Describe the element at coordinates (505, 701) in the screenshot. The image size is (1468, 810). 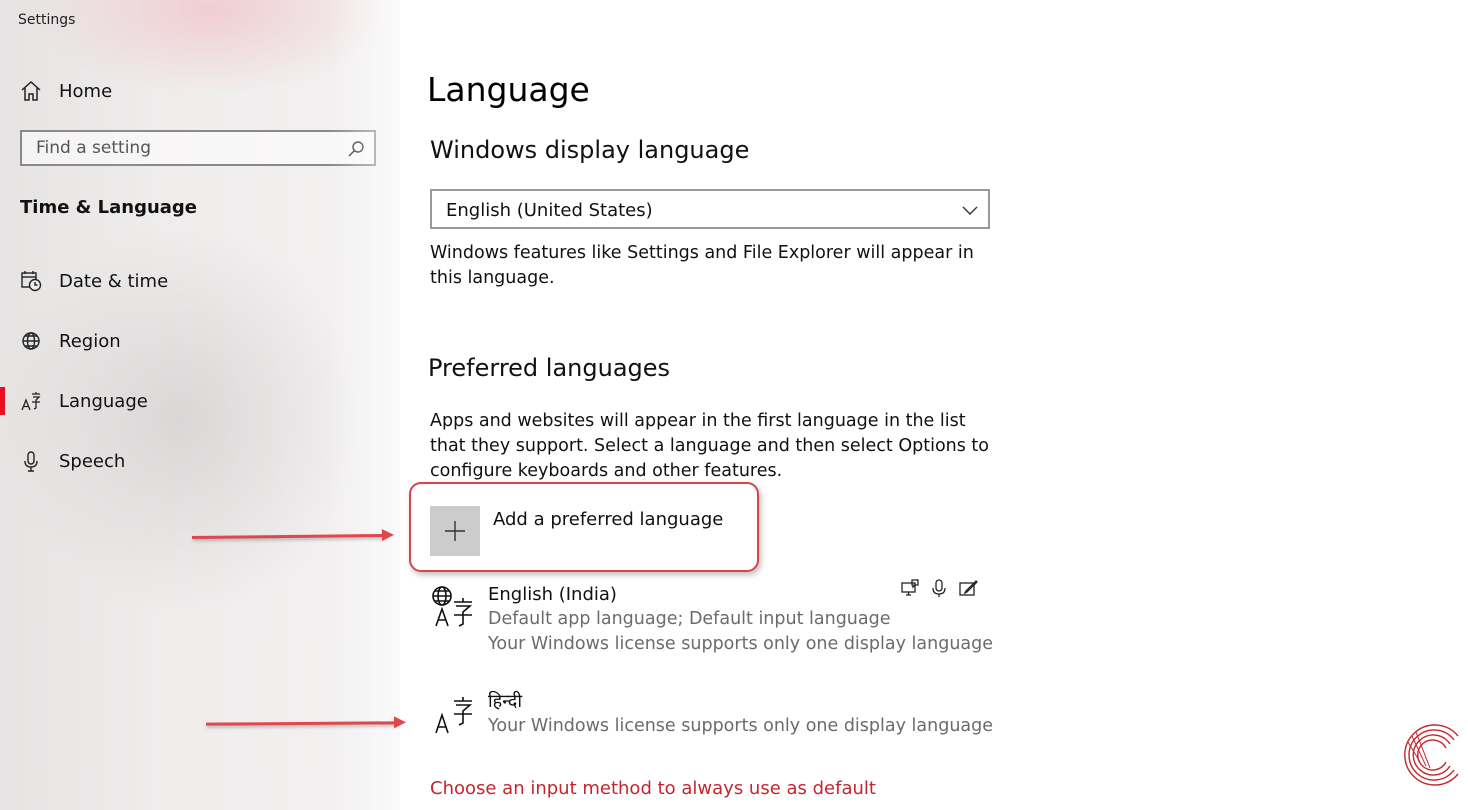
I see `language-name: हिन्दी` at that location.